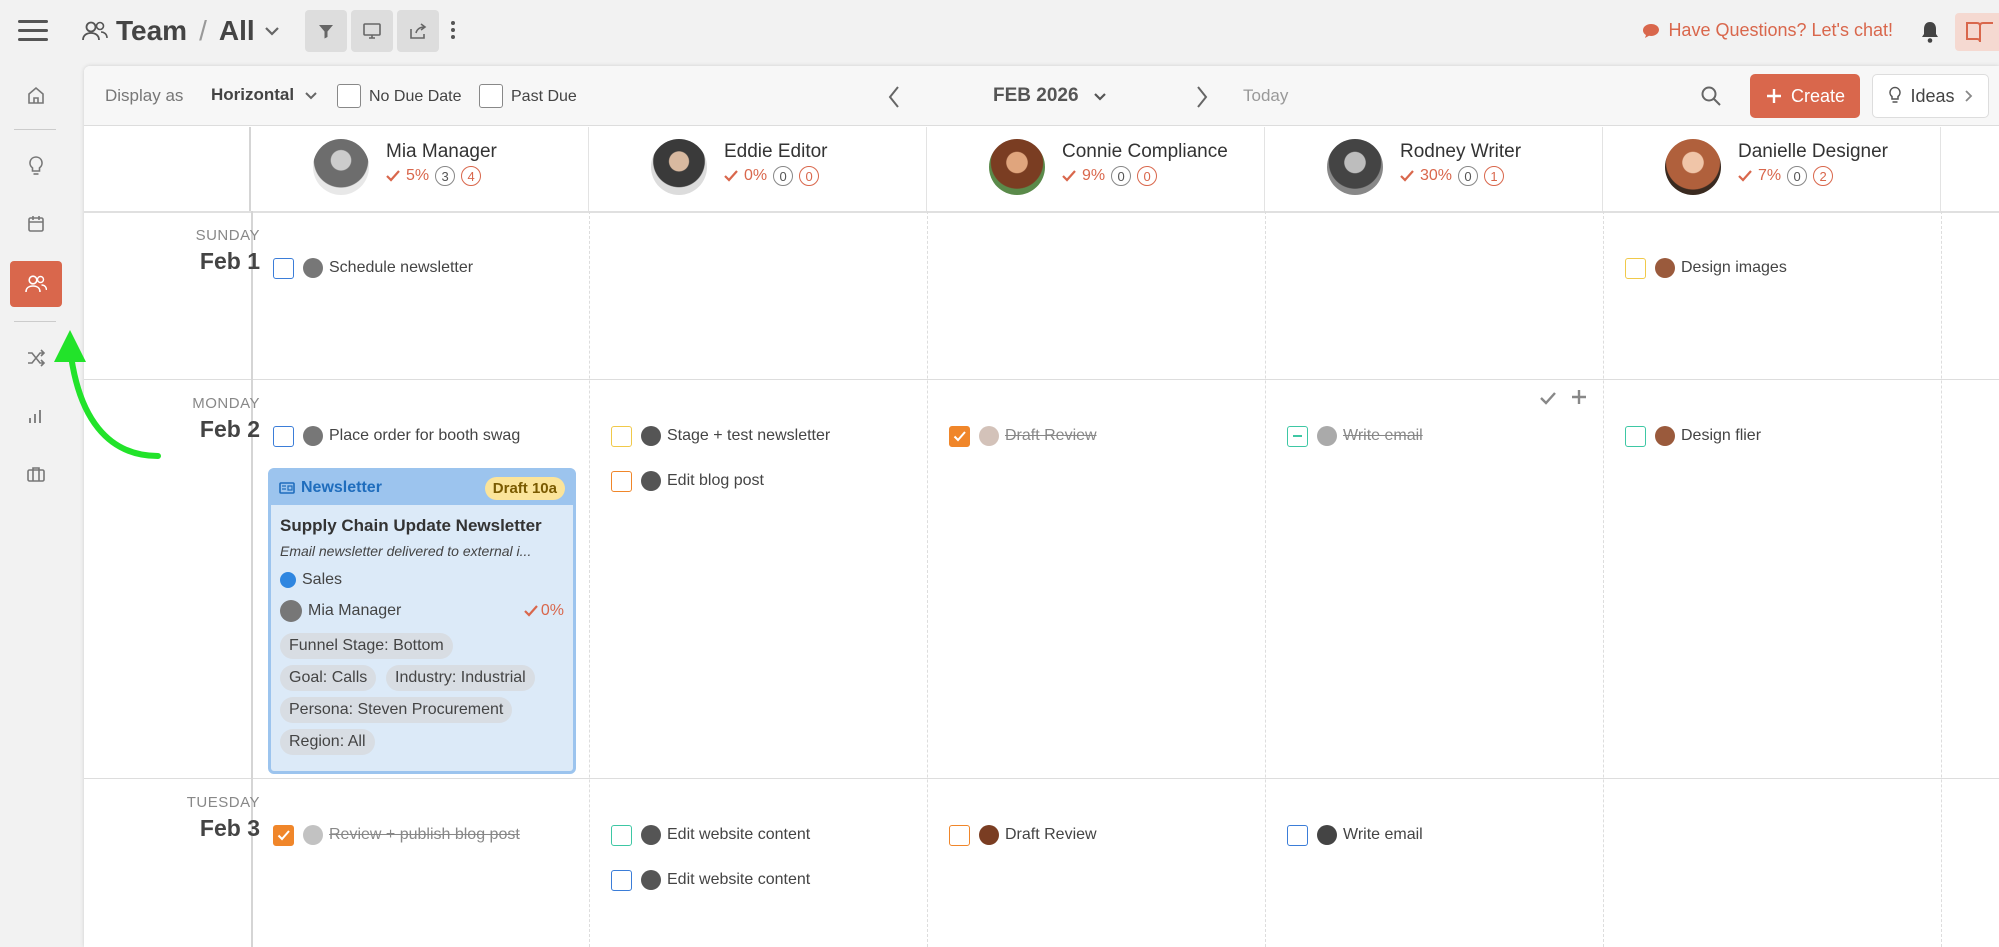  Describe the element at coordinates (1121, 176) in the screenshot. I see `task-count: 0` at that location.